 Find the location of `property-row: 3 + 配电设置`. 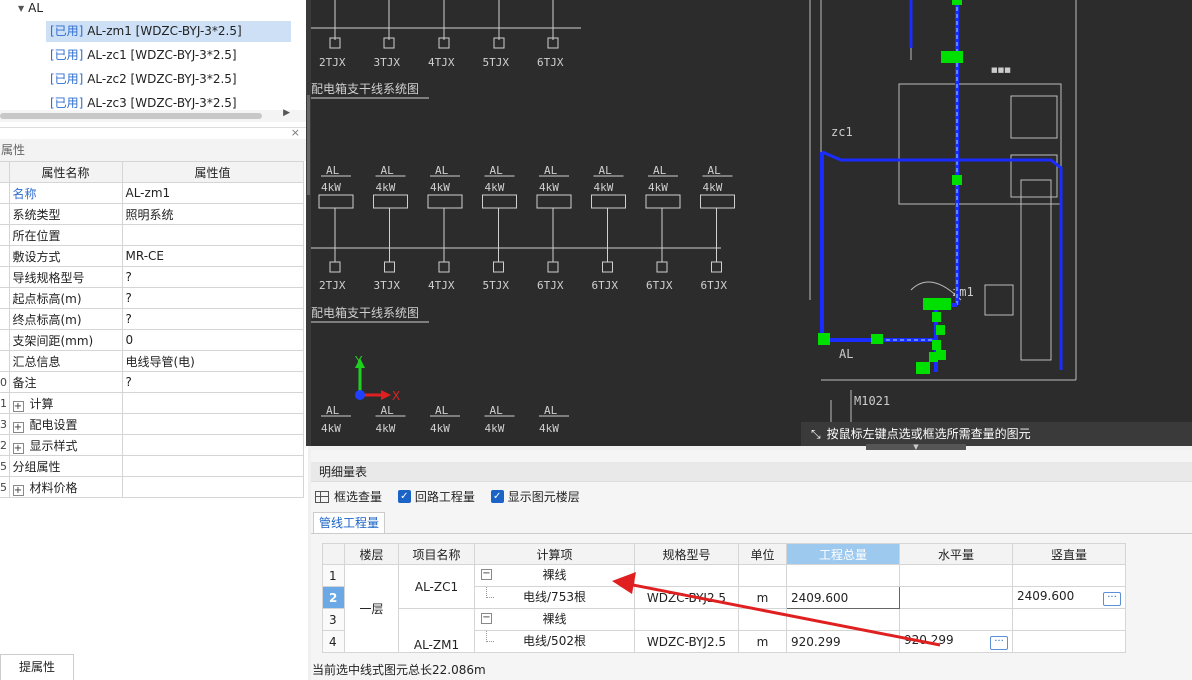

property-row: 3 + 配电设置 is located at coordinates (152, 424).